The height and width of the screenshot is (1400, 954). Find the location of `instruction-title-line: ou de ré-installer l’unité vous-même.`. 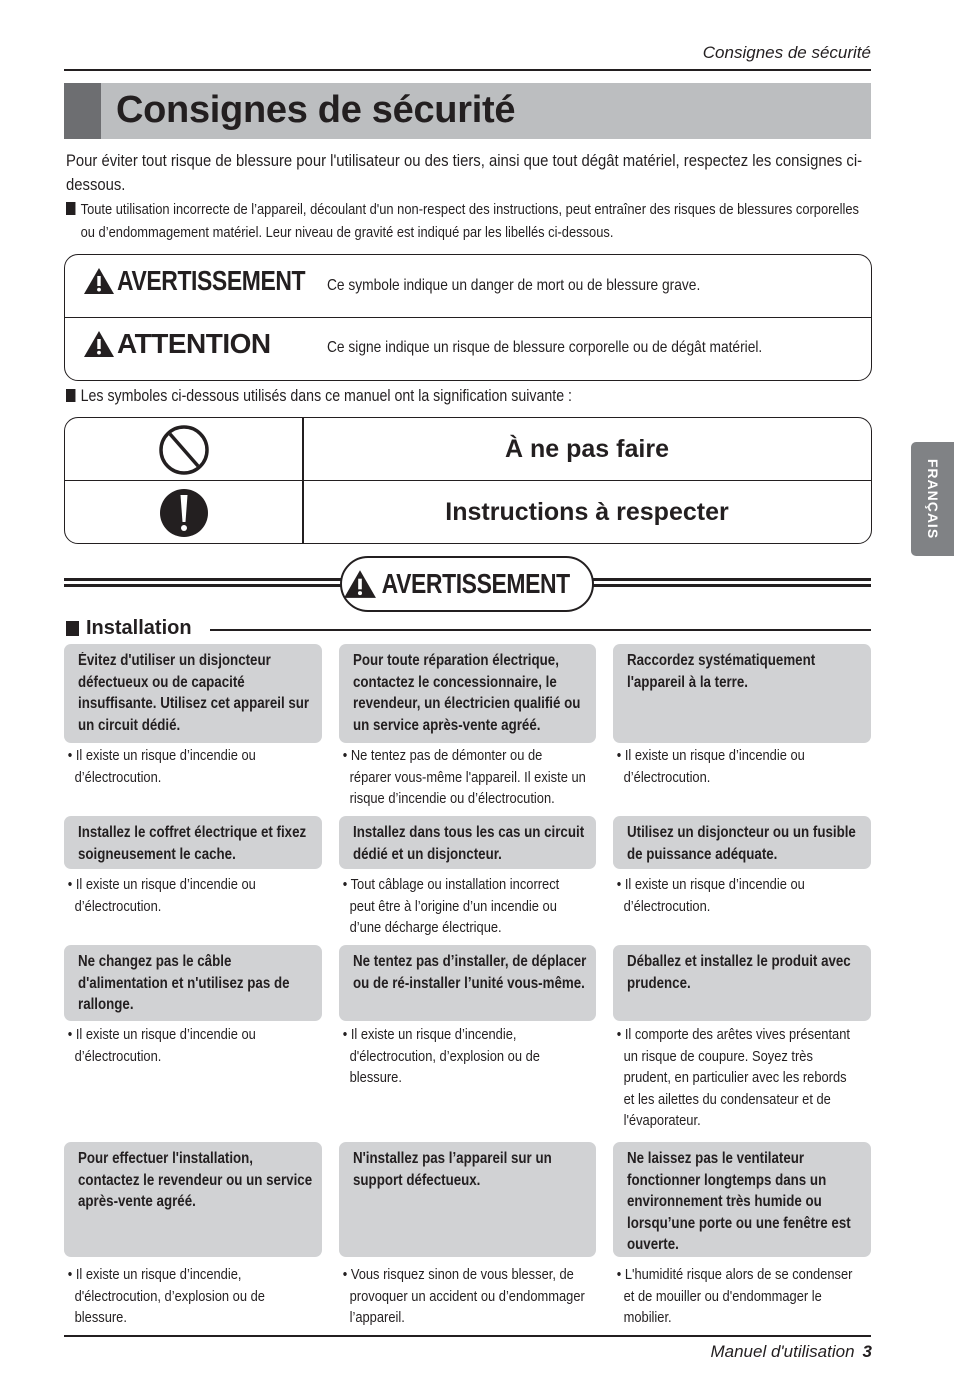

instruction-title-line: ou de ré-installer l’unité vous-même. is located at coordinates (469, 983).